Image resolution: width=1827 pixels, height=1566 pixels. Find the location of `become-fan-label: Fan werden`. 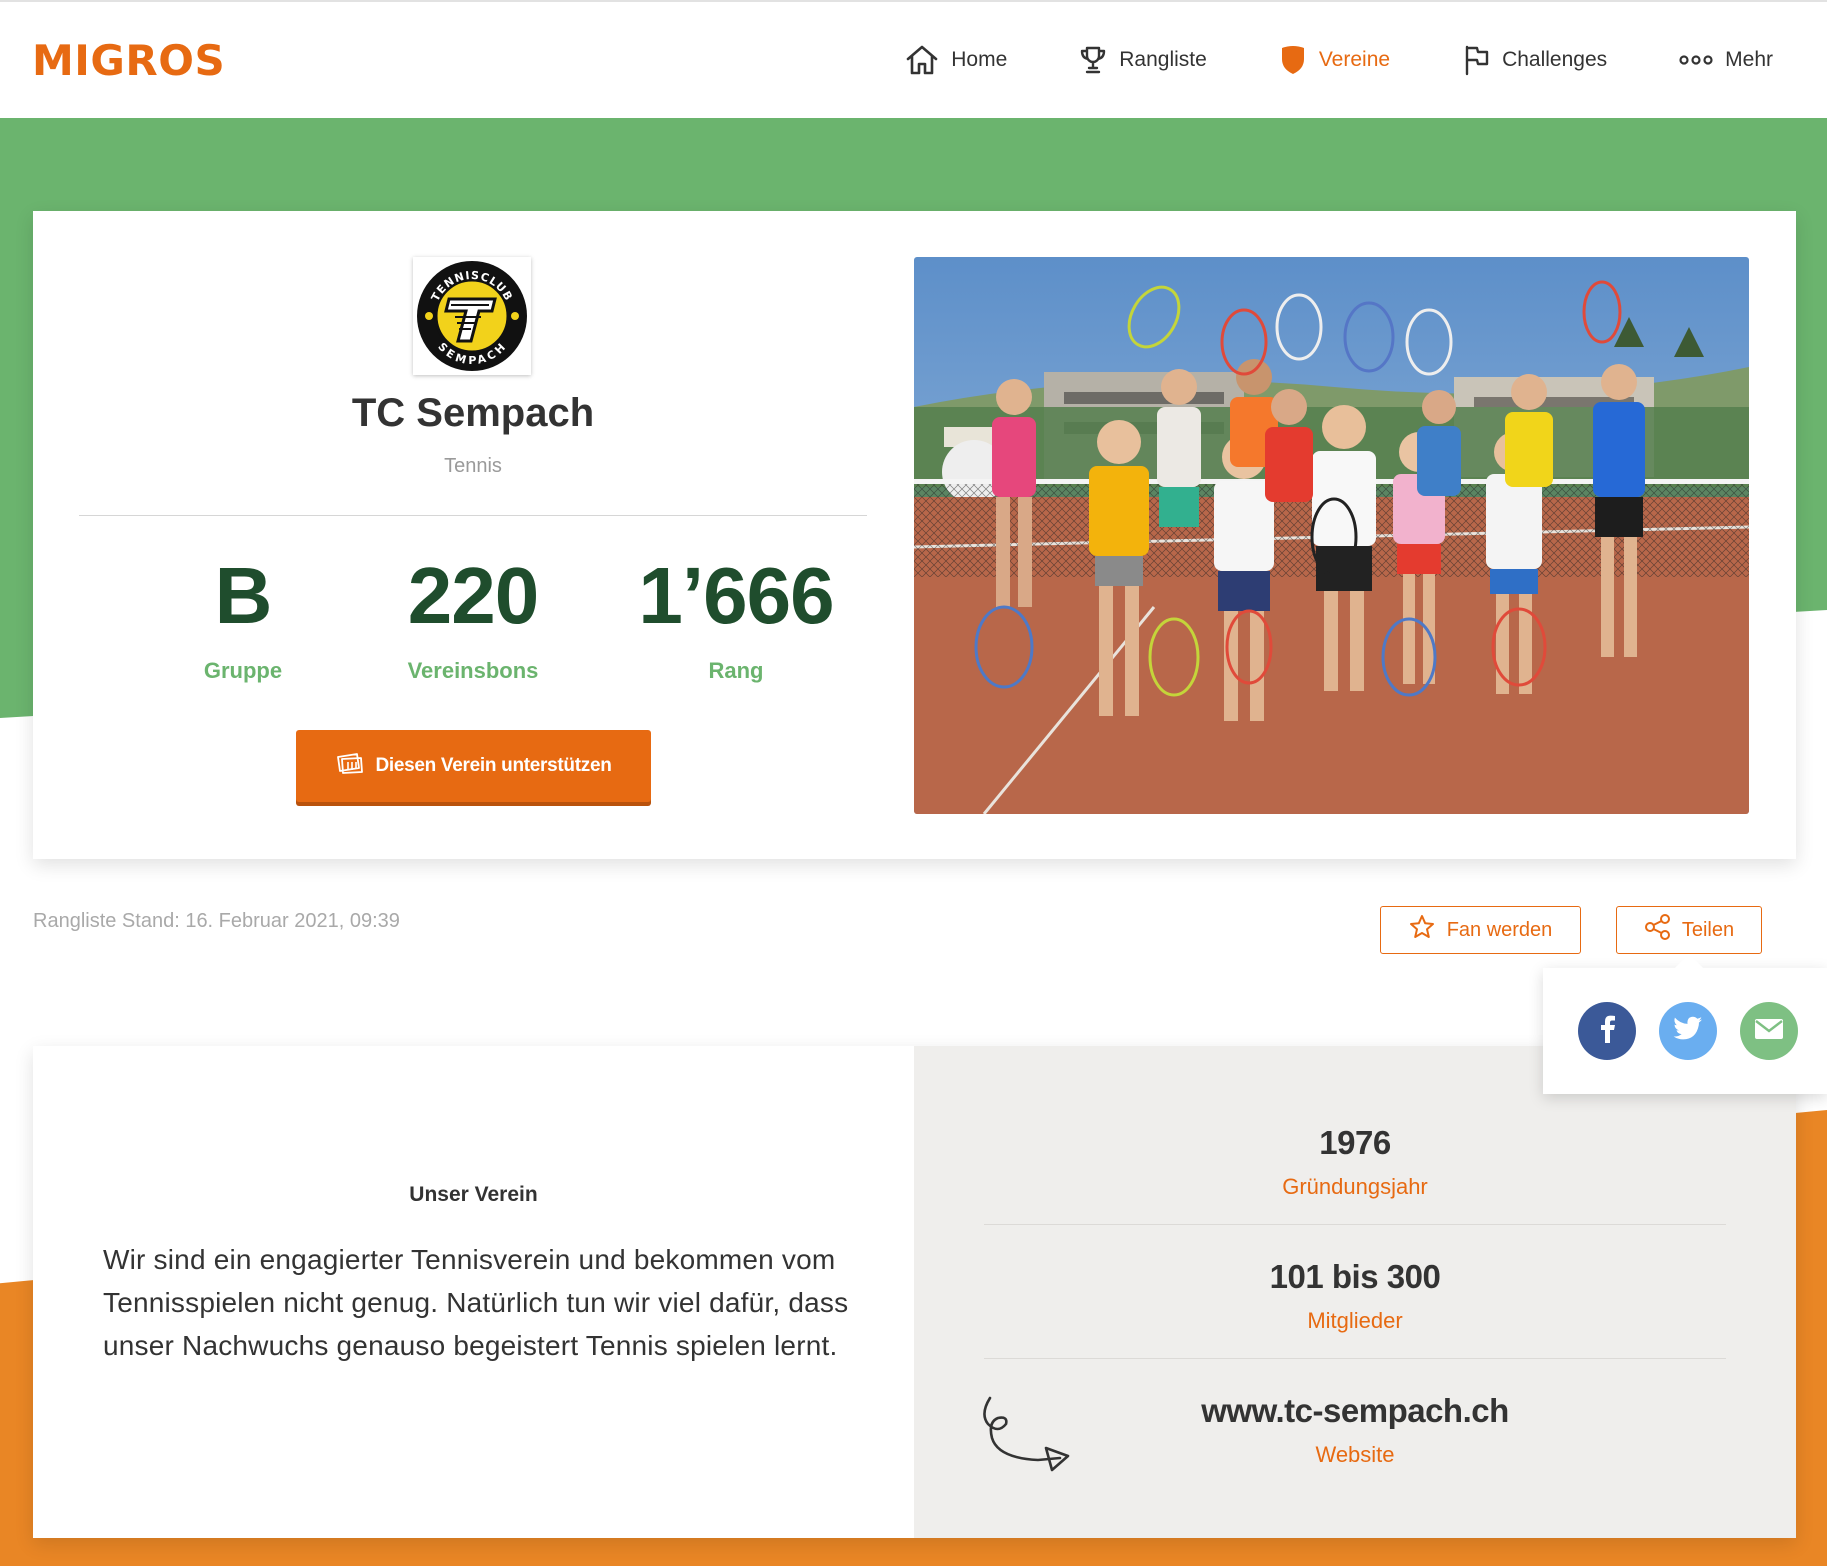

become-fan-label: Fan werden is located at coordinates (1499, 929).